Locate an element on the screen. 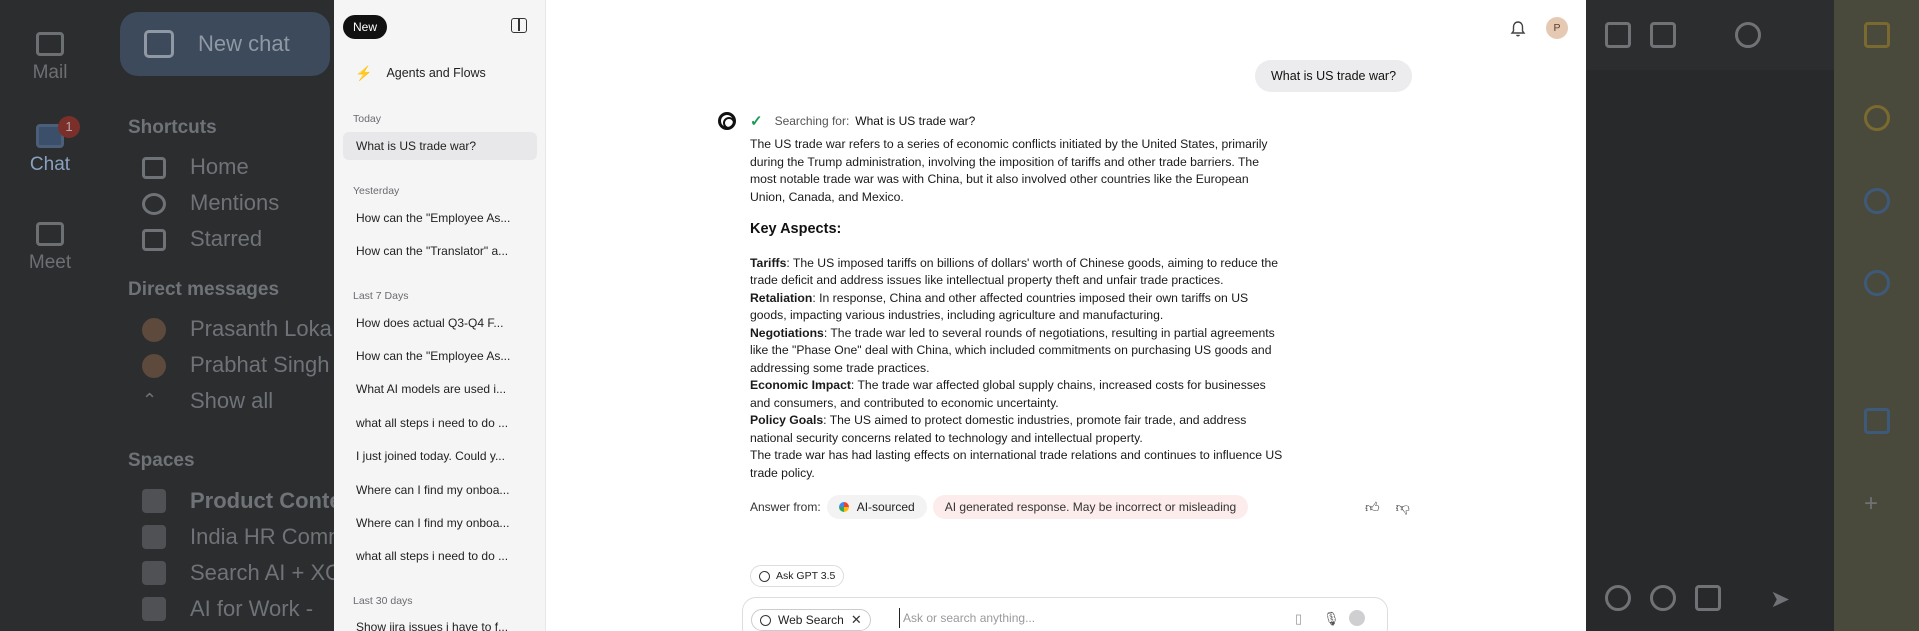 The height and width of the screenshot is (631, 1919). section-yesterday: Yesterday is located at coordinates (376, 191).